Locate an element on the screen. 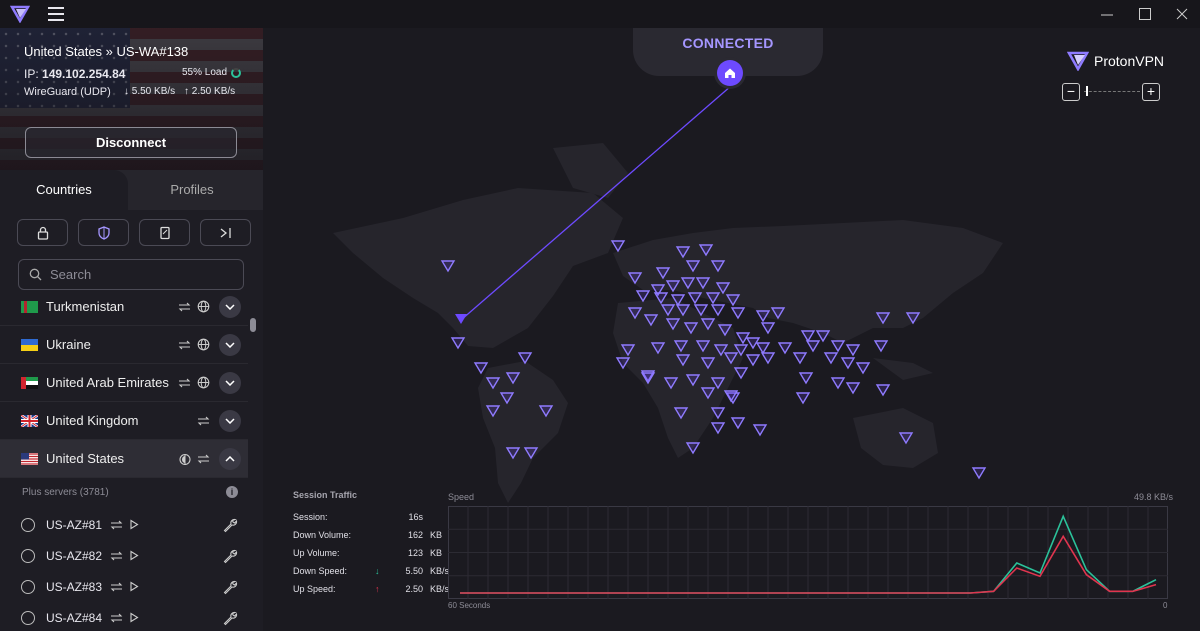 The width and height of the screenshot is (1200, 631). collapse-button is located at coordinates (230, 458).